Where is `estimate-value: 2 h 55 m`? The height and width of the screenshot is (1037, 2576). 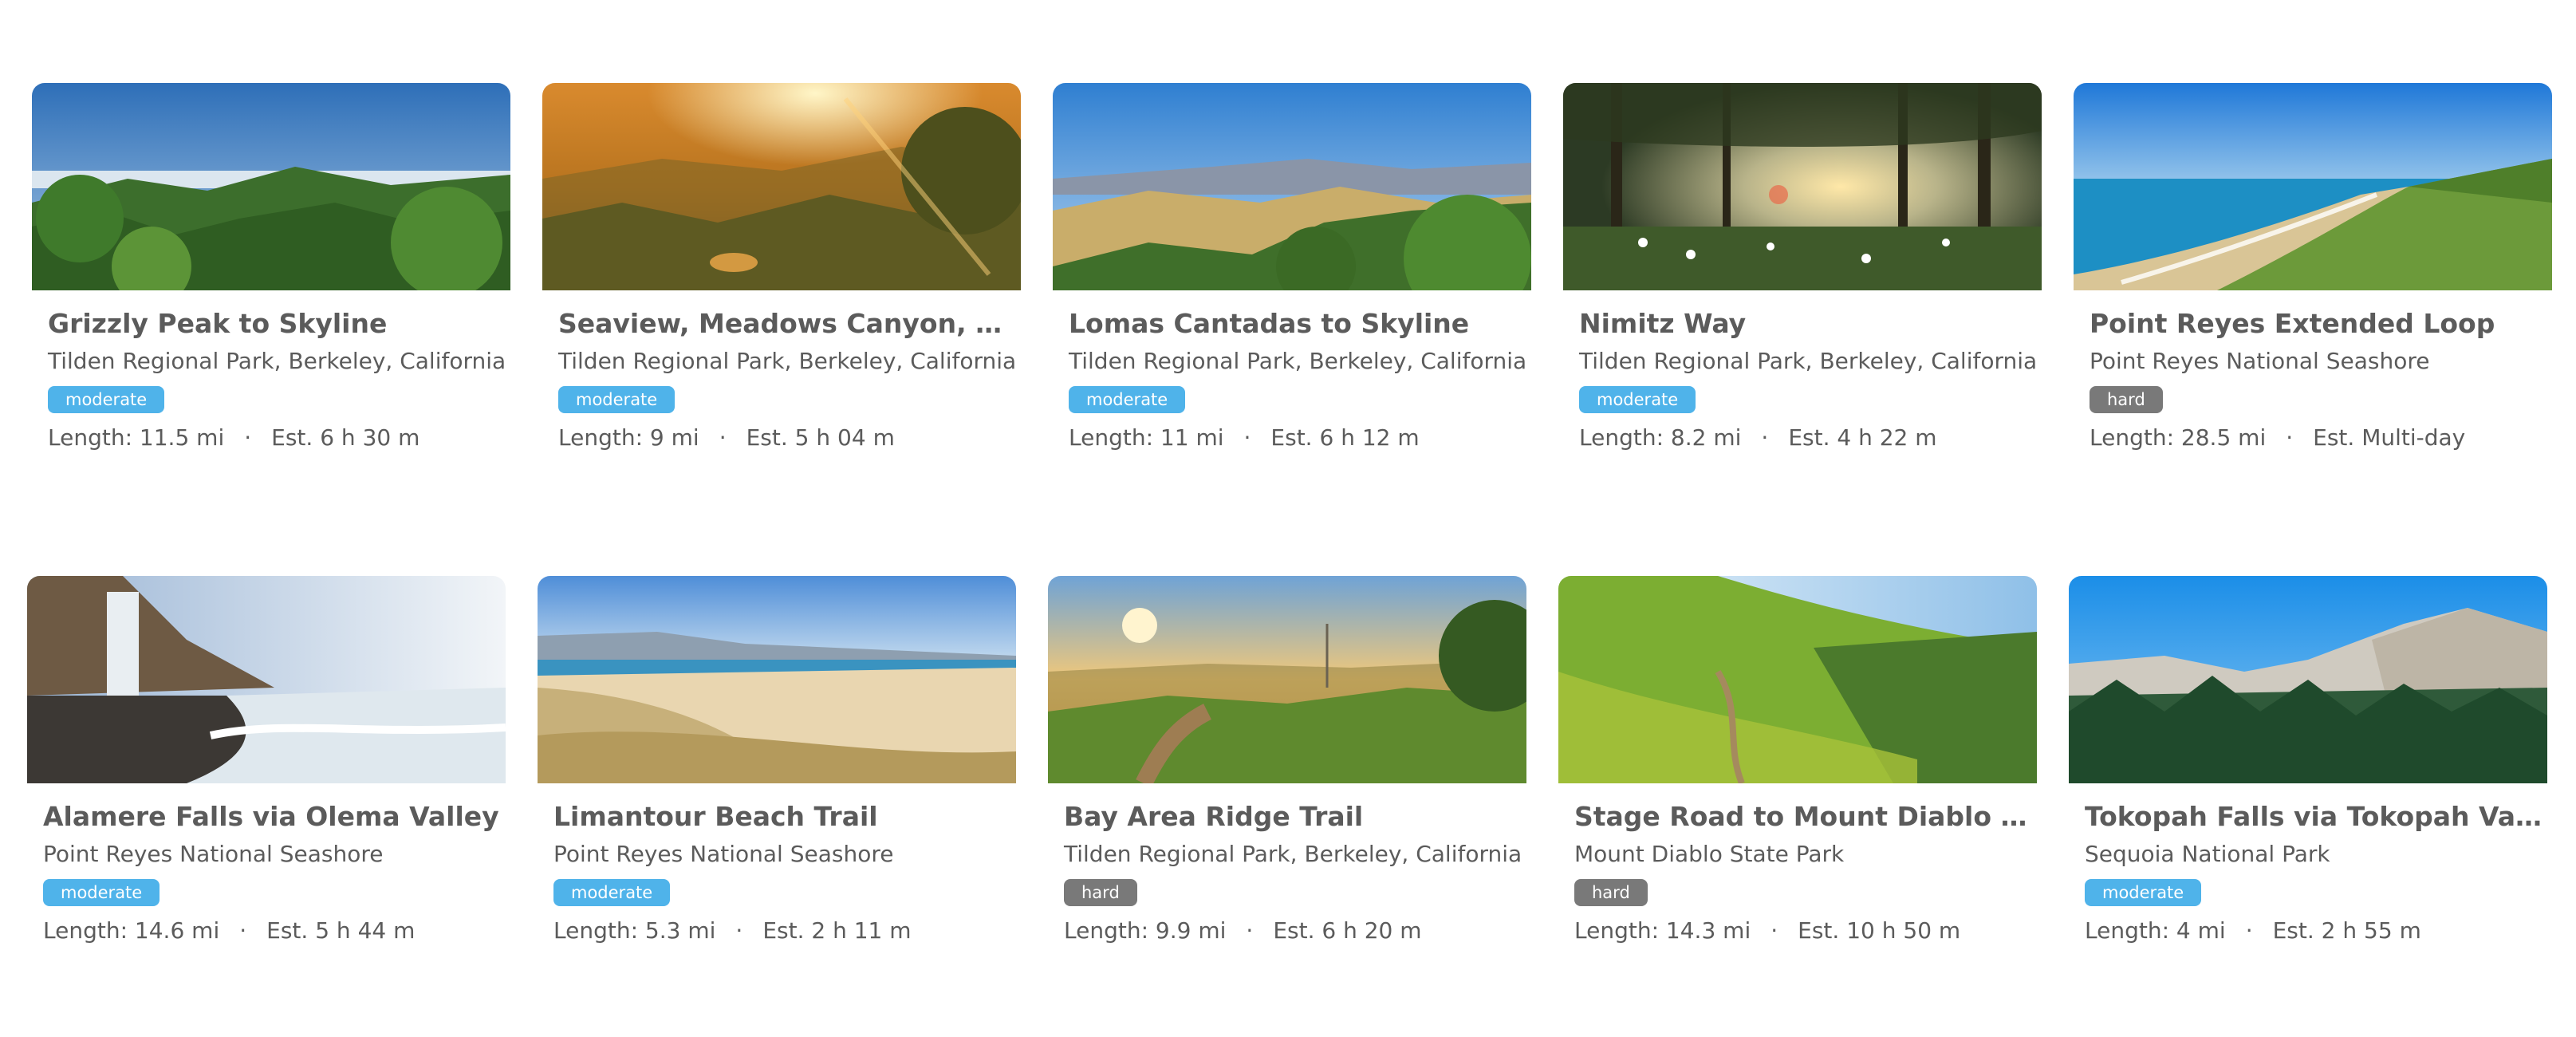 estimate-value: 2 h 55 m is located at coordinates (2371, 930).